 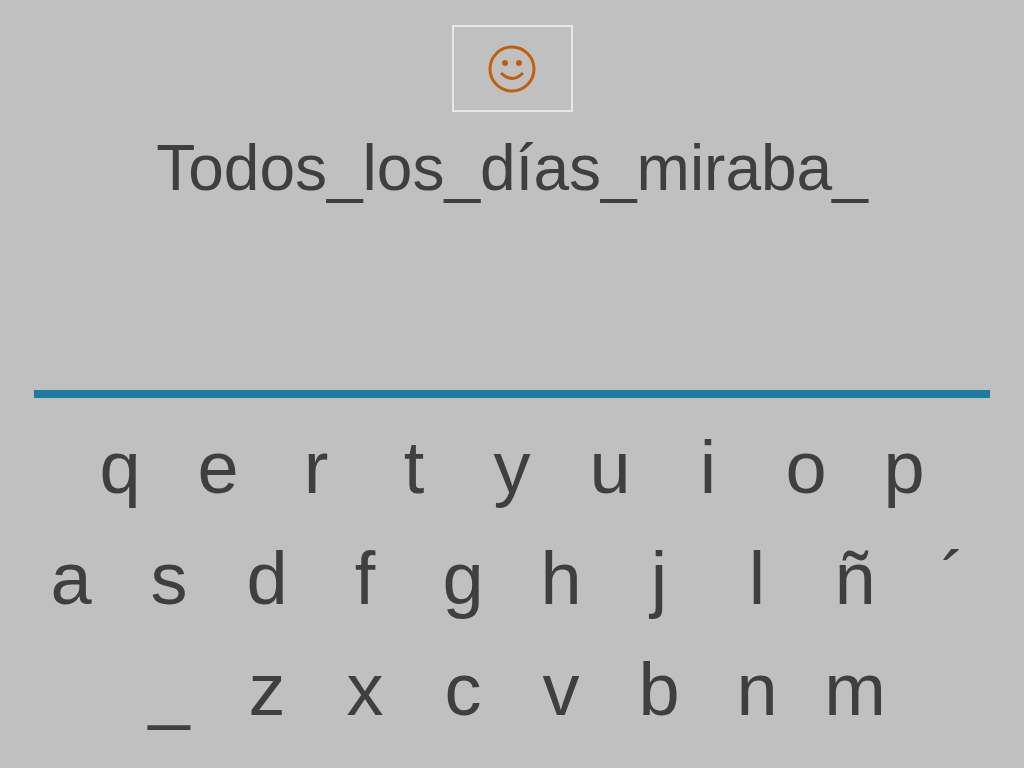 What do you see at coordinates (855, 578) in the screenshot?
I see `letter-key: ñ` at bounding box center [855, 578].